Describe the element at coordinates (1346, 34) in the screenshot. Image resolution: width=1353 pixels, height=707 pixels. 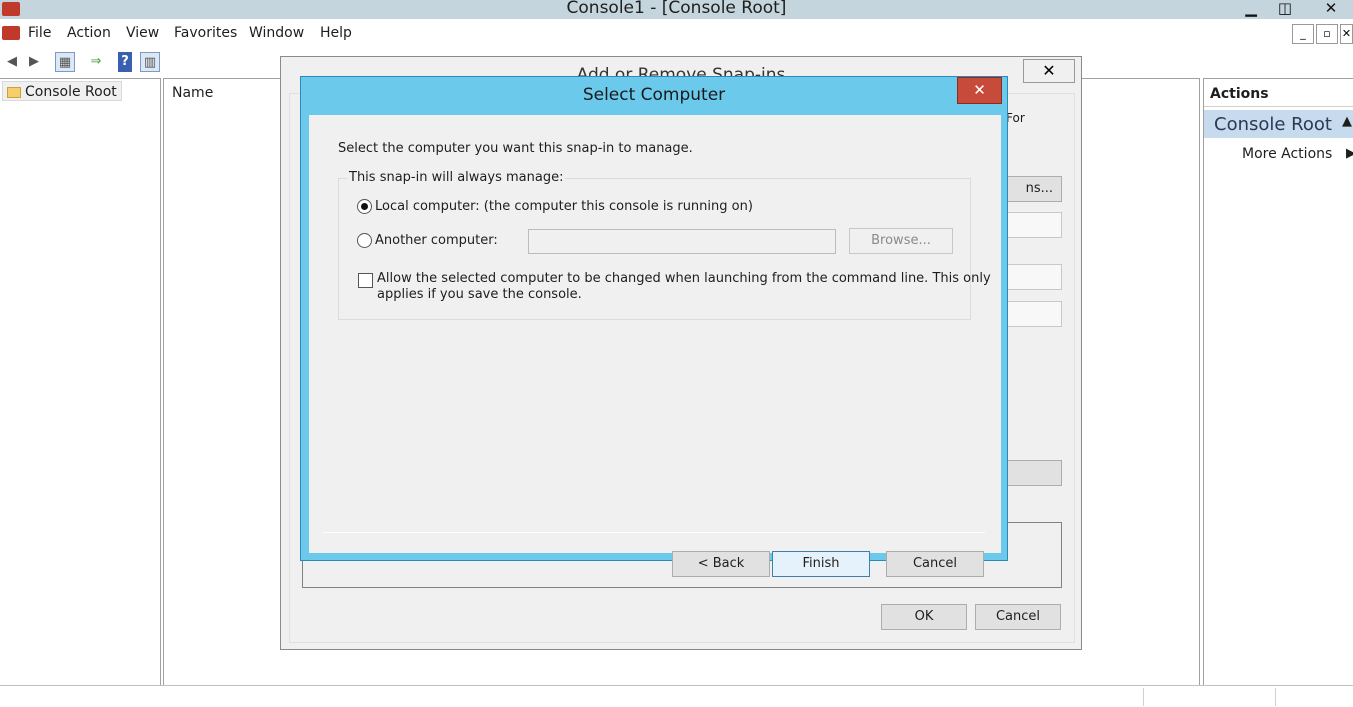
I see `mdi-close-button: ✕` at that location.